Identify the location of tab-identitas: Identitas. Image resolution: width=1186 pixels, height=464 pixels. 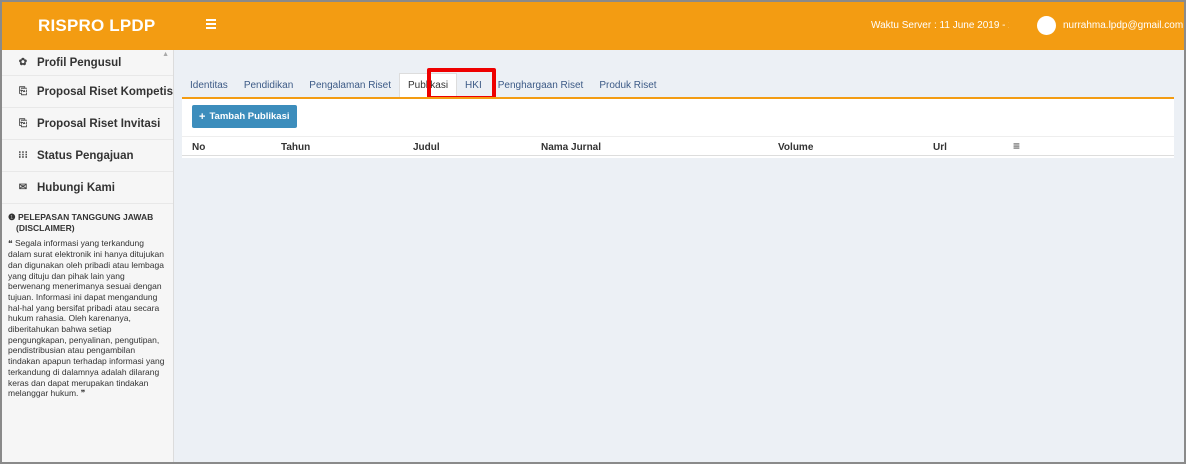
(209, 85).